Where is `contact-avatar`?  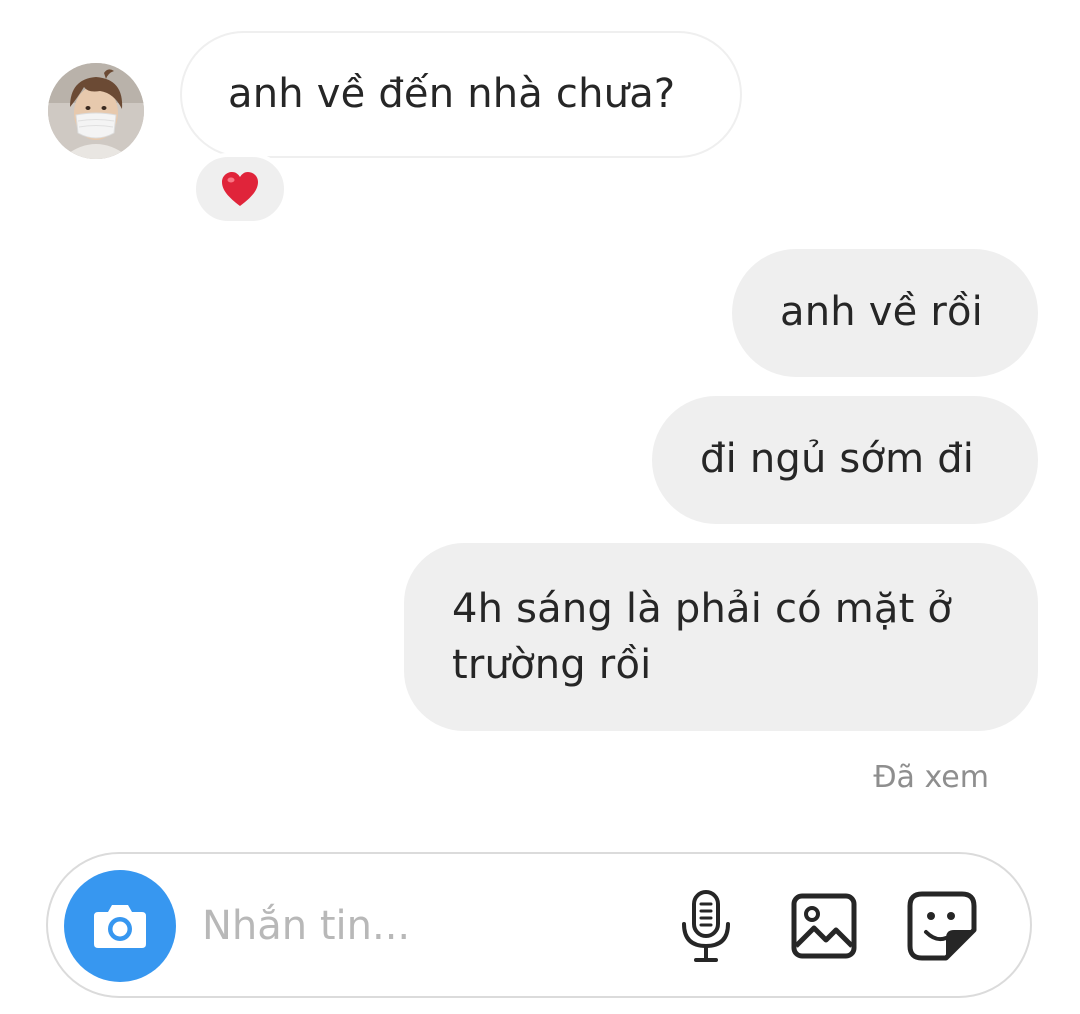
contact-avatar is located at coordinates (96, 111).